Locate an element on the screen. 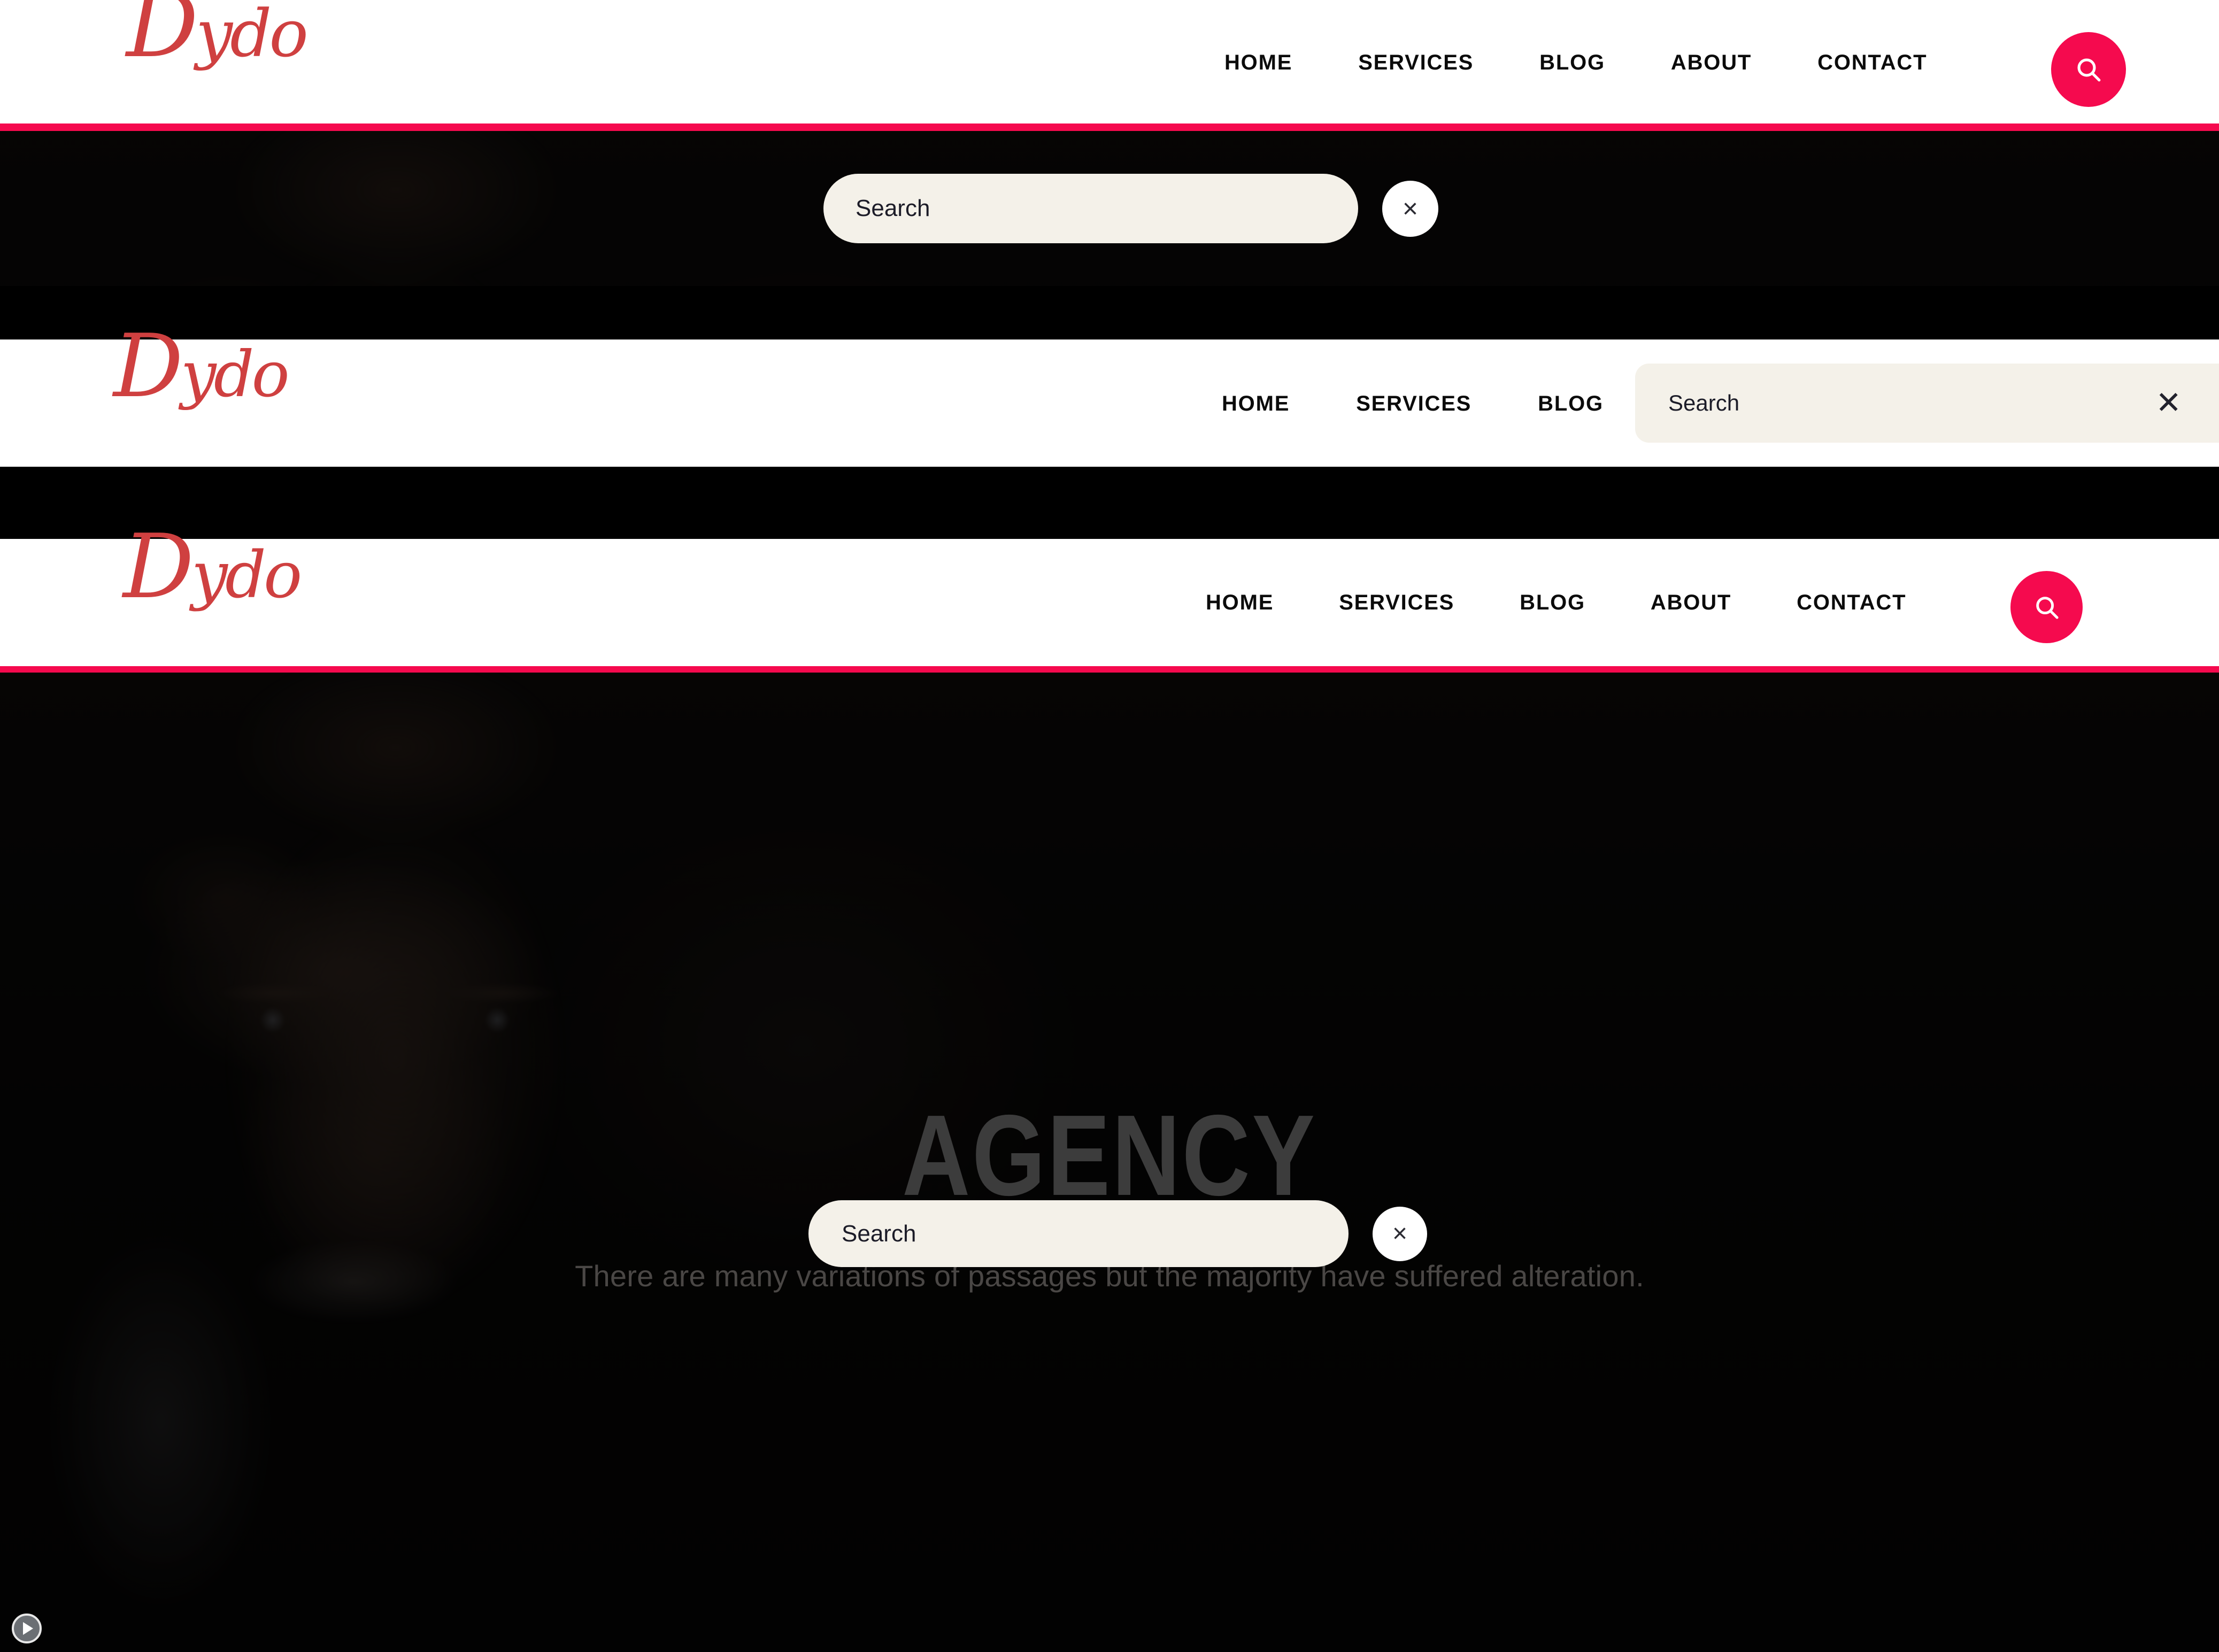 This screenshot has width=2219, height=1652. search-close-button-top: × is located at coordinates (1410, 208).